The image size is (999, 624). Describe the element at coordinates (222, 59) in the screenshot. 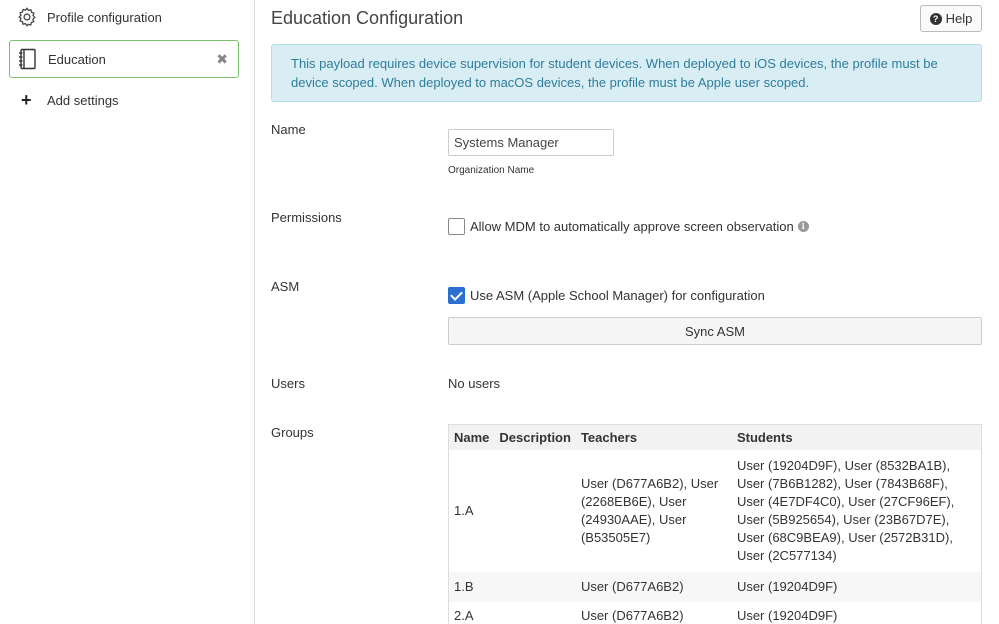

I see `close-icon: ✖` at that location.